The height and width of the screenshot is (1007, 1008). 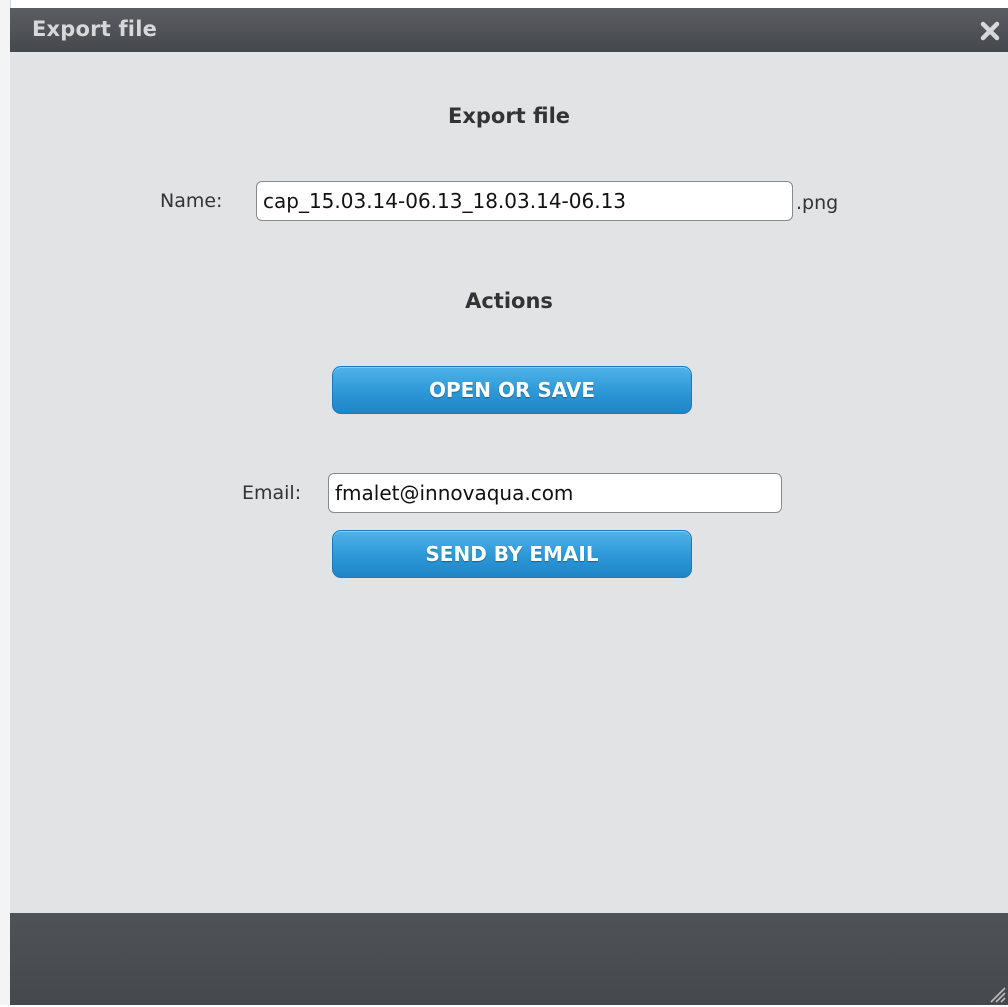 I want to click on actions-heading: Actions, so click(x=509, y=301).